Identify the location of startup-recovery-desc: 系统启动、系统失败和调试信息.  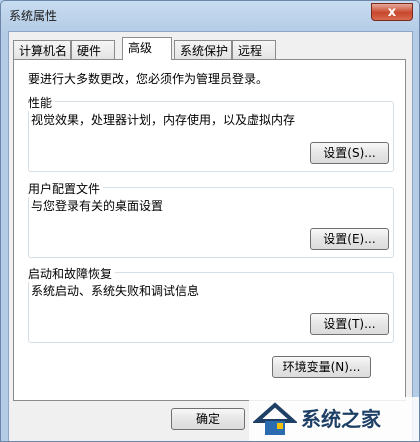
(115, 291).